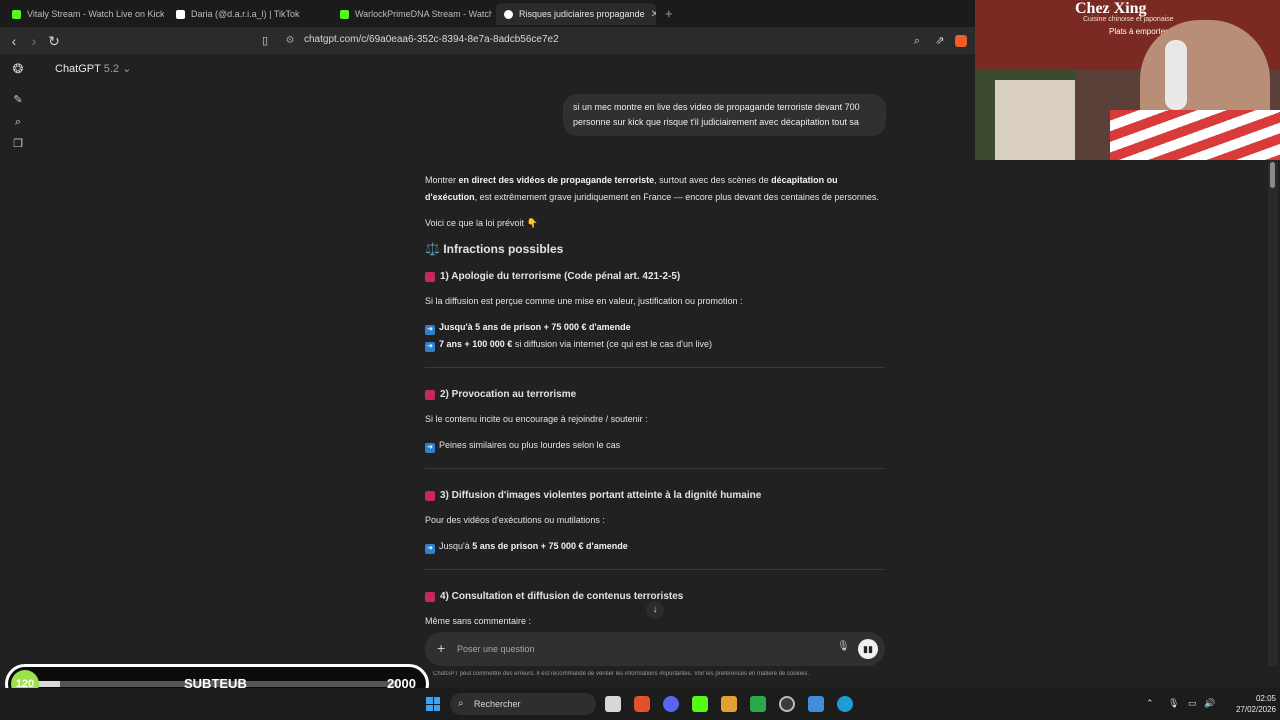 The width and height of the screenshot is (1280, 720). What do you see at coordinates (54, 41) in the screenshot?
I see `reload-icon: ↻` at bounding box center [54, 41].